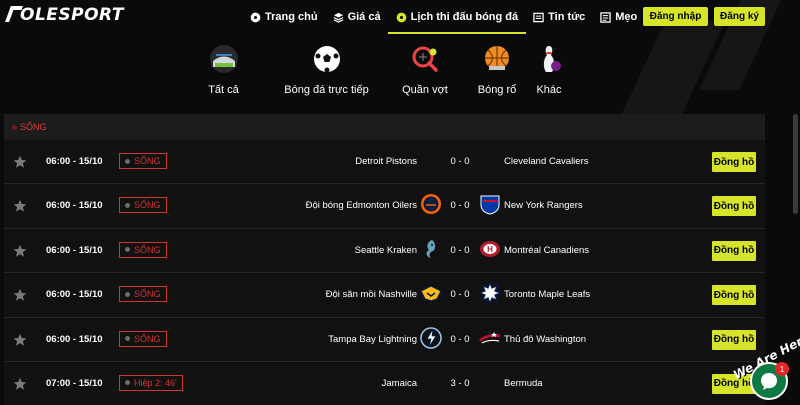 Image resolution: width=800 pixels, height=405 pixels. Describe the element at coordinates (549, 59) in the screenshot. I see `bowling-icon` at that location.